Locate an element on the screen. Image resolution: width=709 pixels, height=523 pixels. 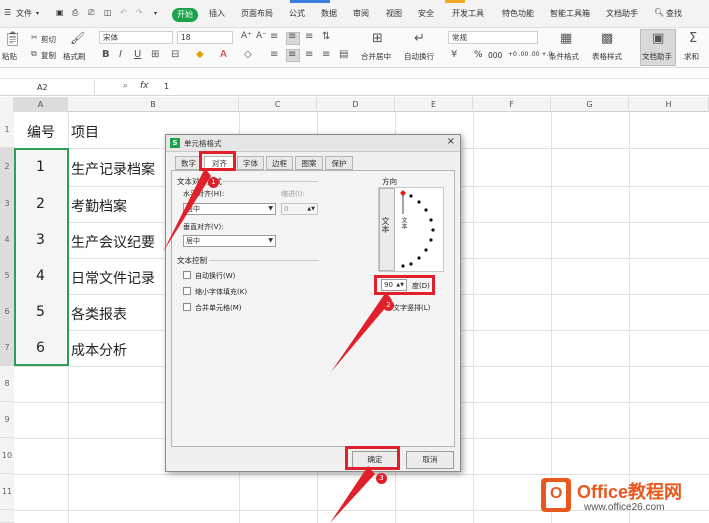
watermark-brand: Office教程网 is located at coordinates (630, 492).